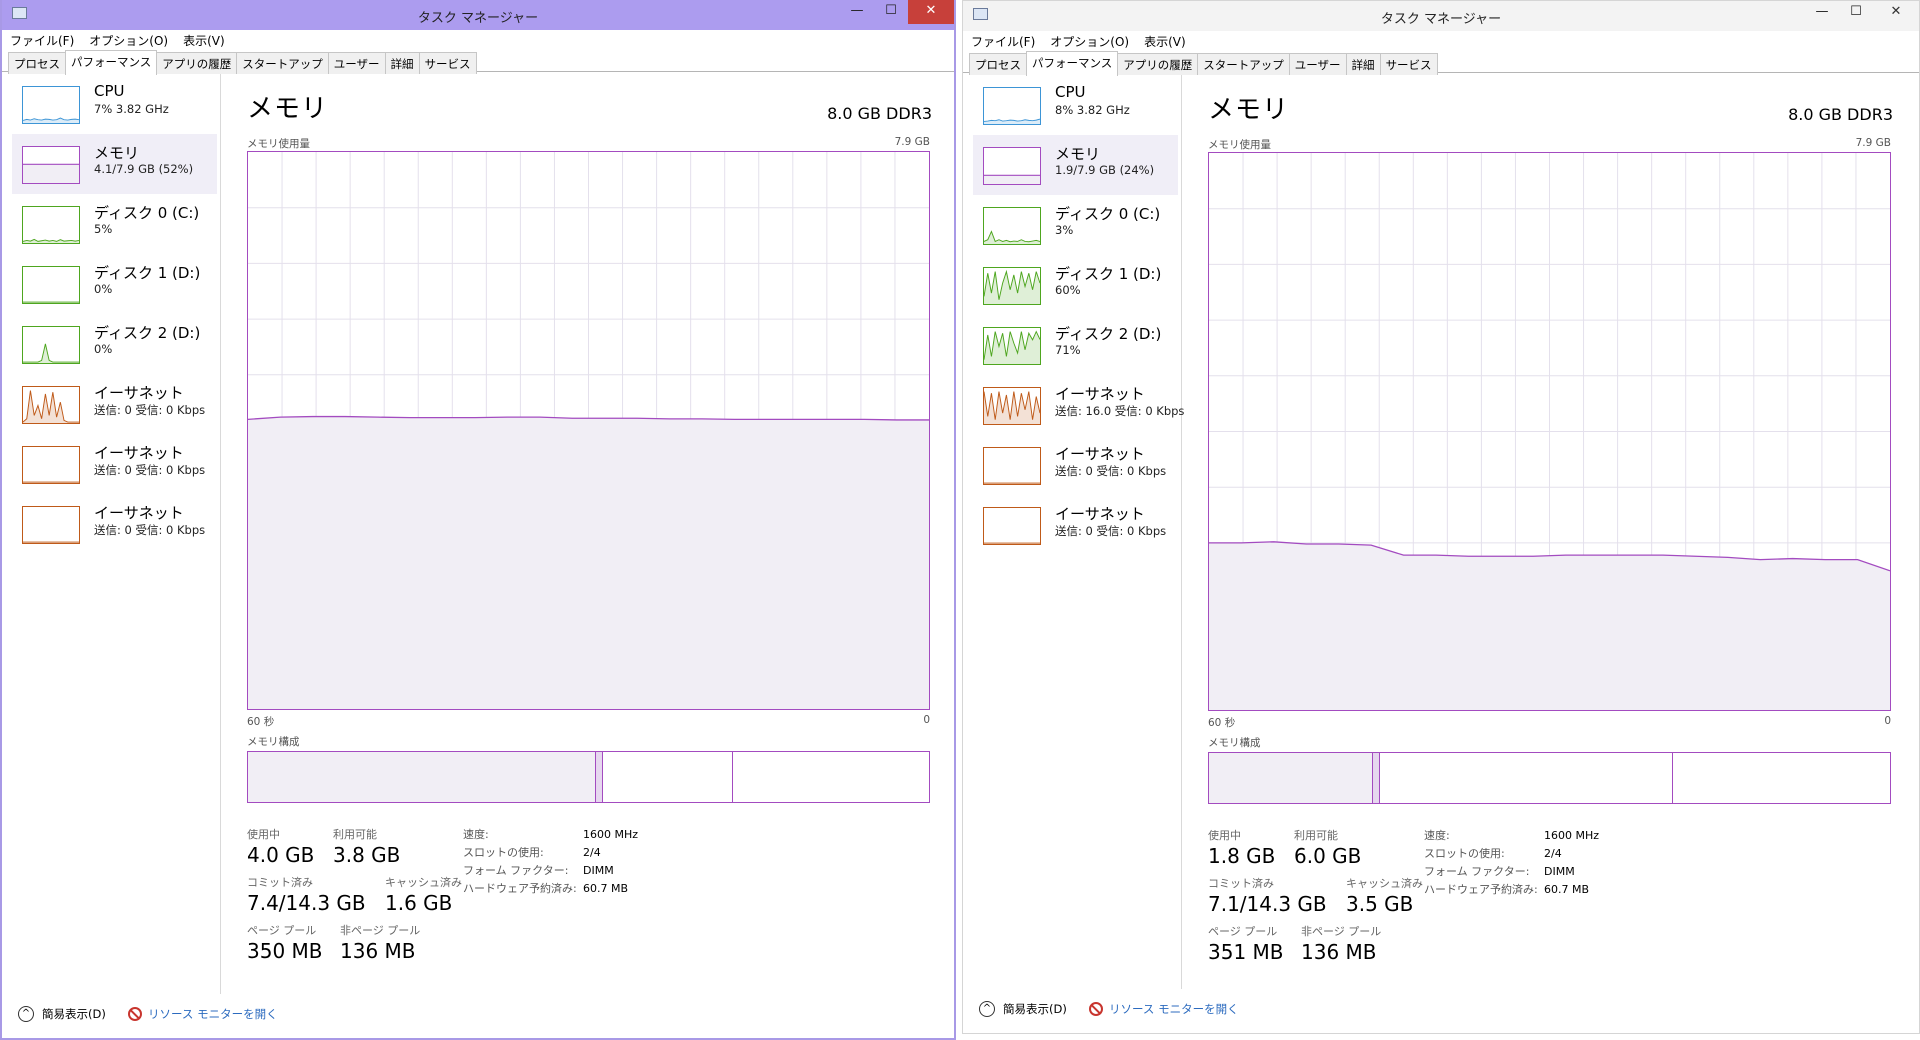 This screenshot has height=1040, width=1920. What do you see at coordinates (367, 847) in the screenshot?
I see `stat-available: 利用可能 3.8 GB` at bounding box center [367, 847].